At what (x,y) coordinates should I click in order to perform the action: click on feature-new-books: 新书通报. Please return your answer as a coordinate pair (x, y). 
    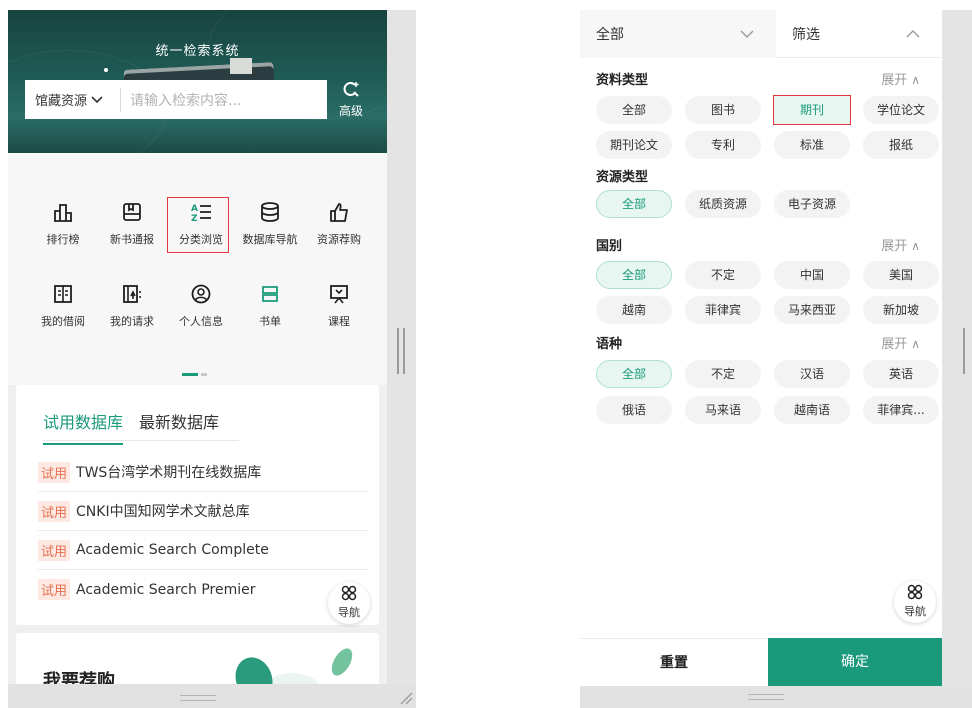
    Looking at the image, I should click on (132, 224).